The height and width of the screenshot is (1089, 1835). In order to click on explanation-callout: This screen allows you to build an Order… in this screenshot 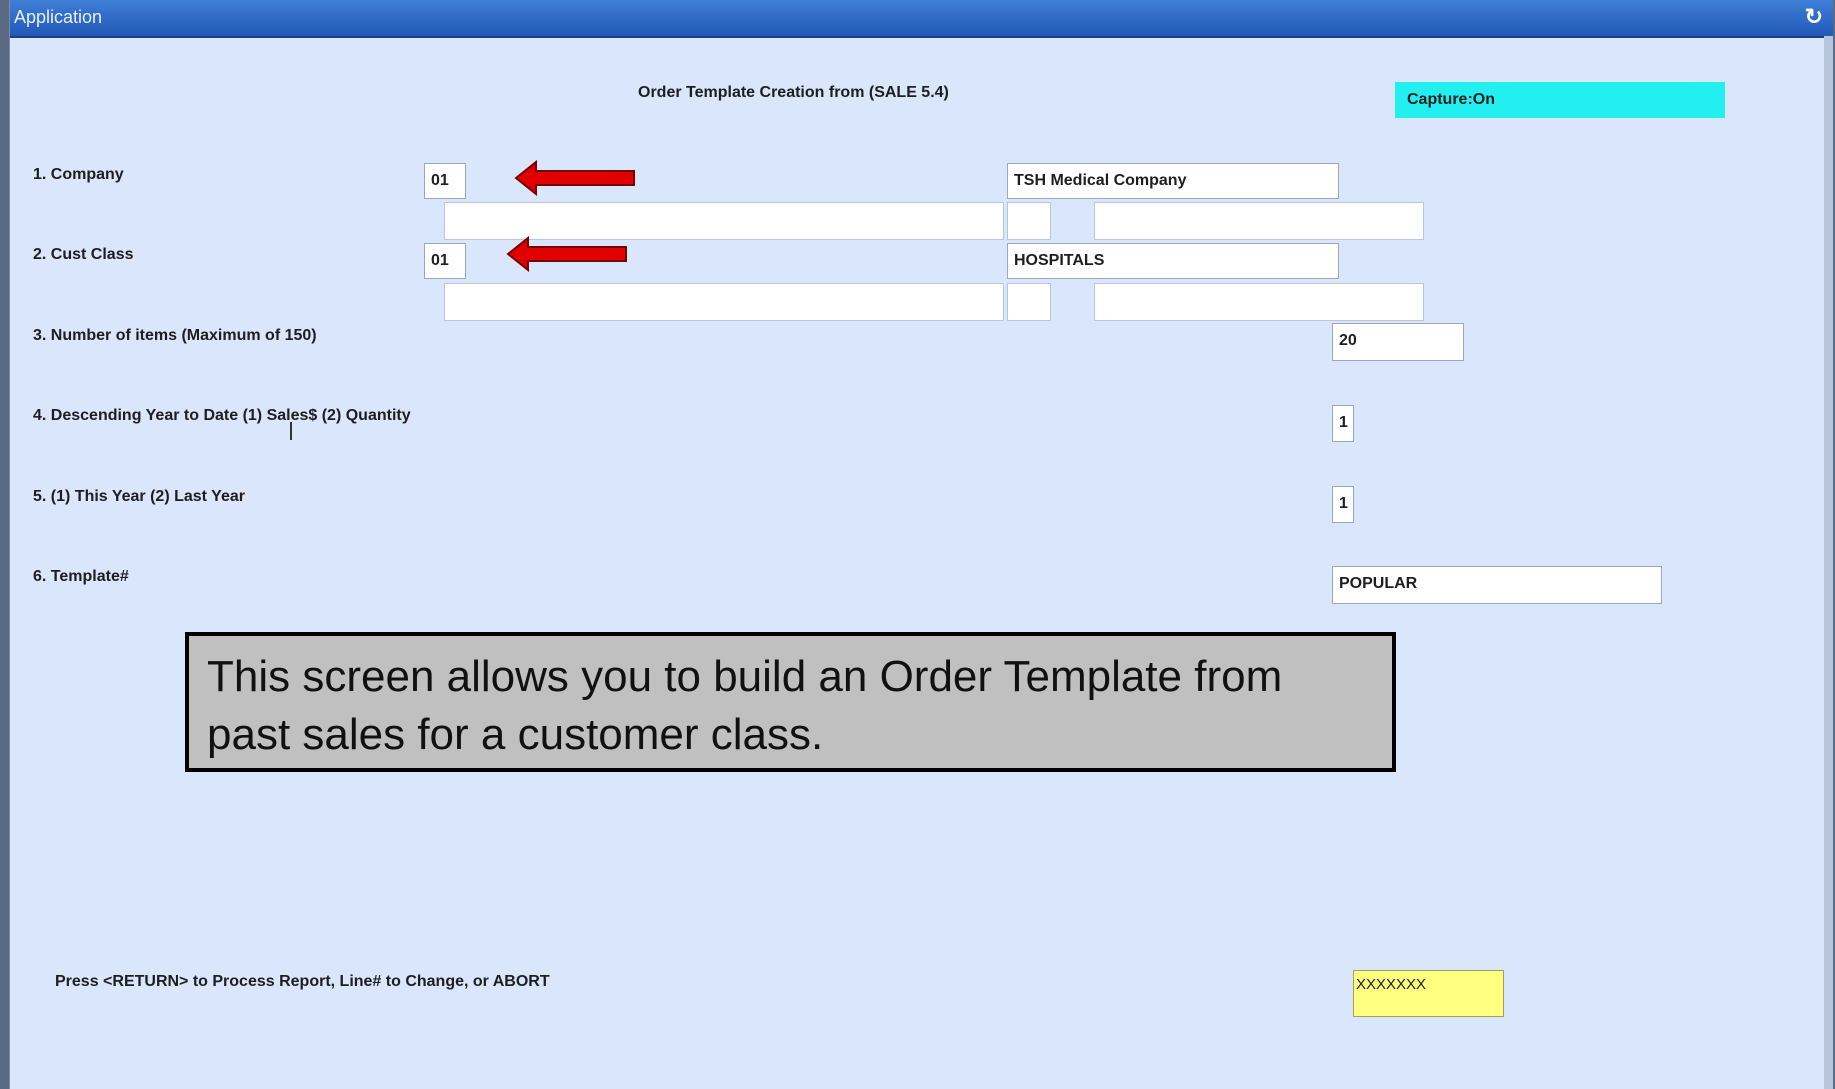, I will do `click(790, 702)`.